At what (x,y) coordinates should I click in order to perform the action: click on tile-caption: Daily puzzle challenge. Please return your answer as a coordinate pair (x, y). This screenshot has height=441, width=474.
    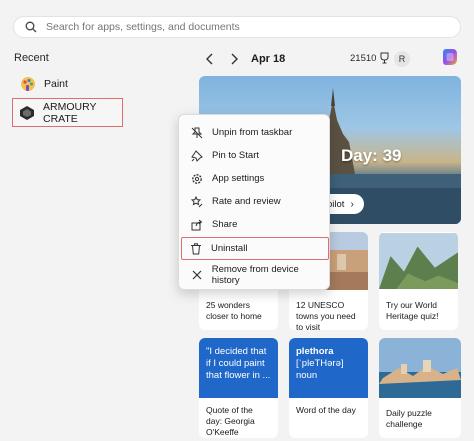
    Looking at the image, I should click on (409, 418).